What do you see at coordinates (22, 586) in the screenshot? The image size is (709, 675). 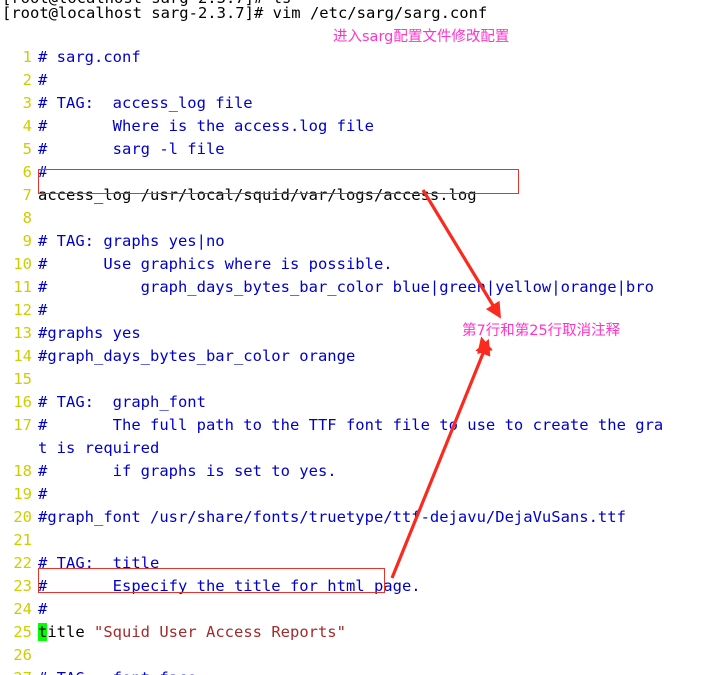 I see `line-number: 23` at bounding box center [22, 586].